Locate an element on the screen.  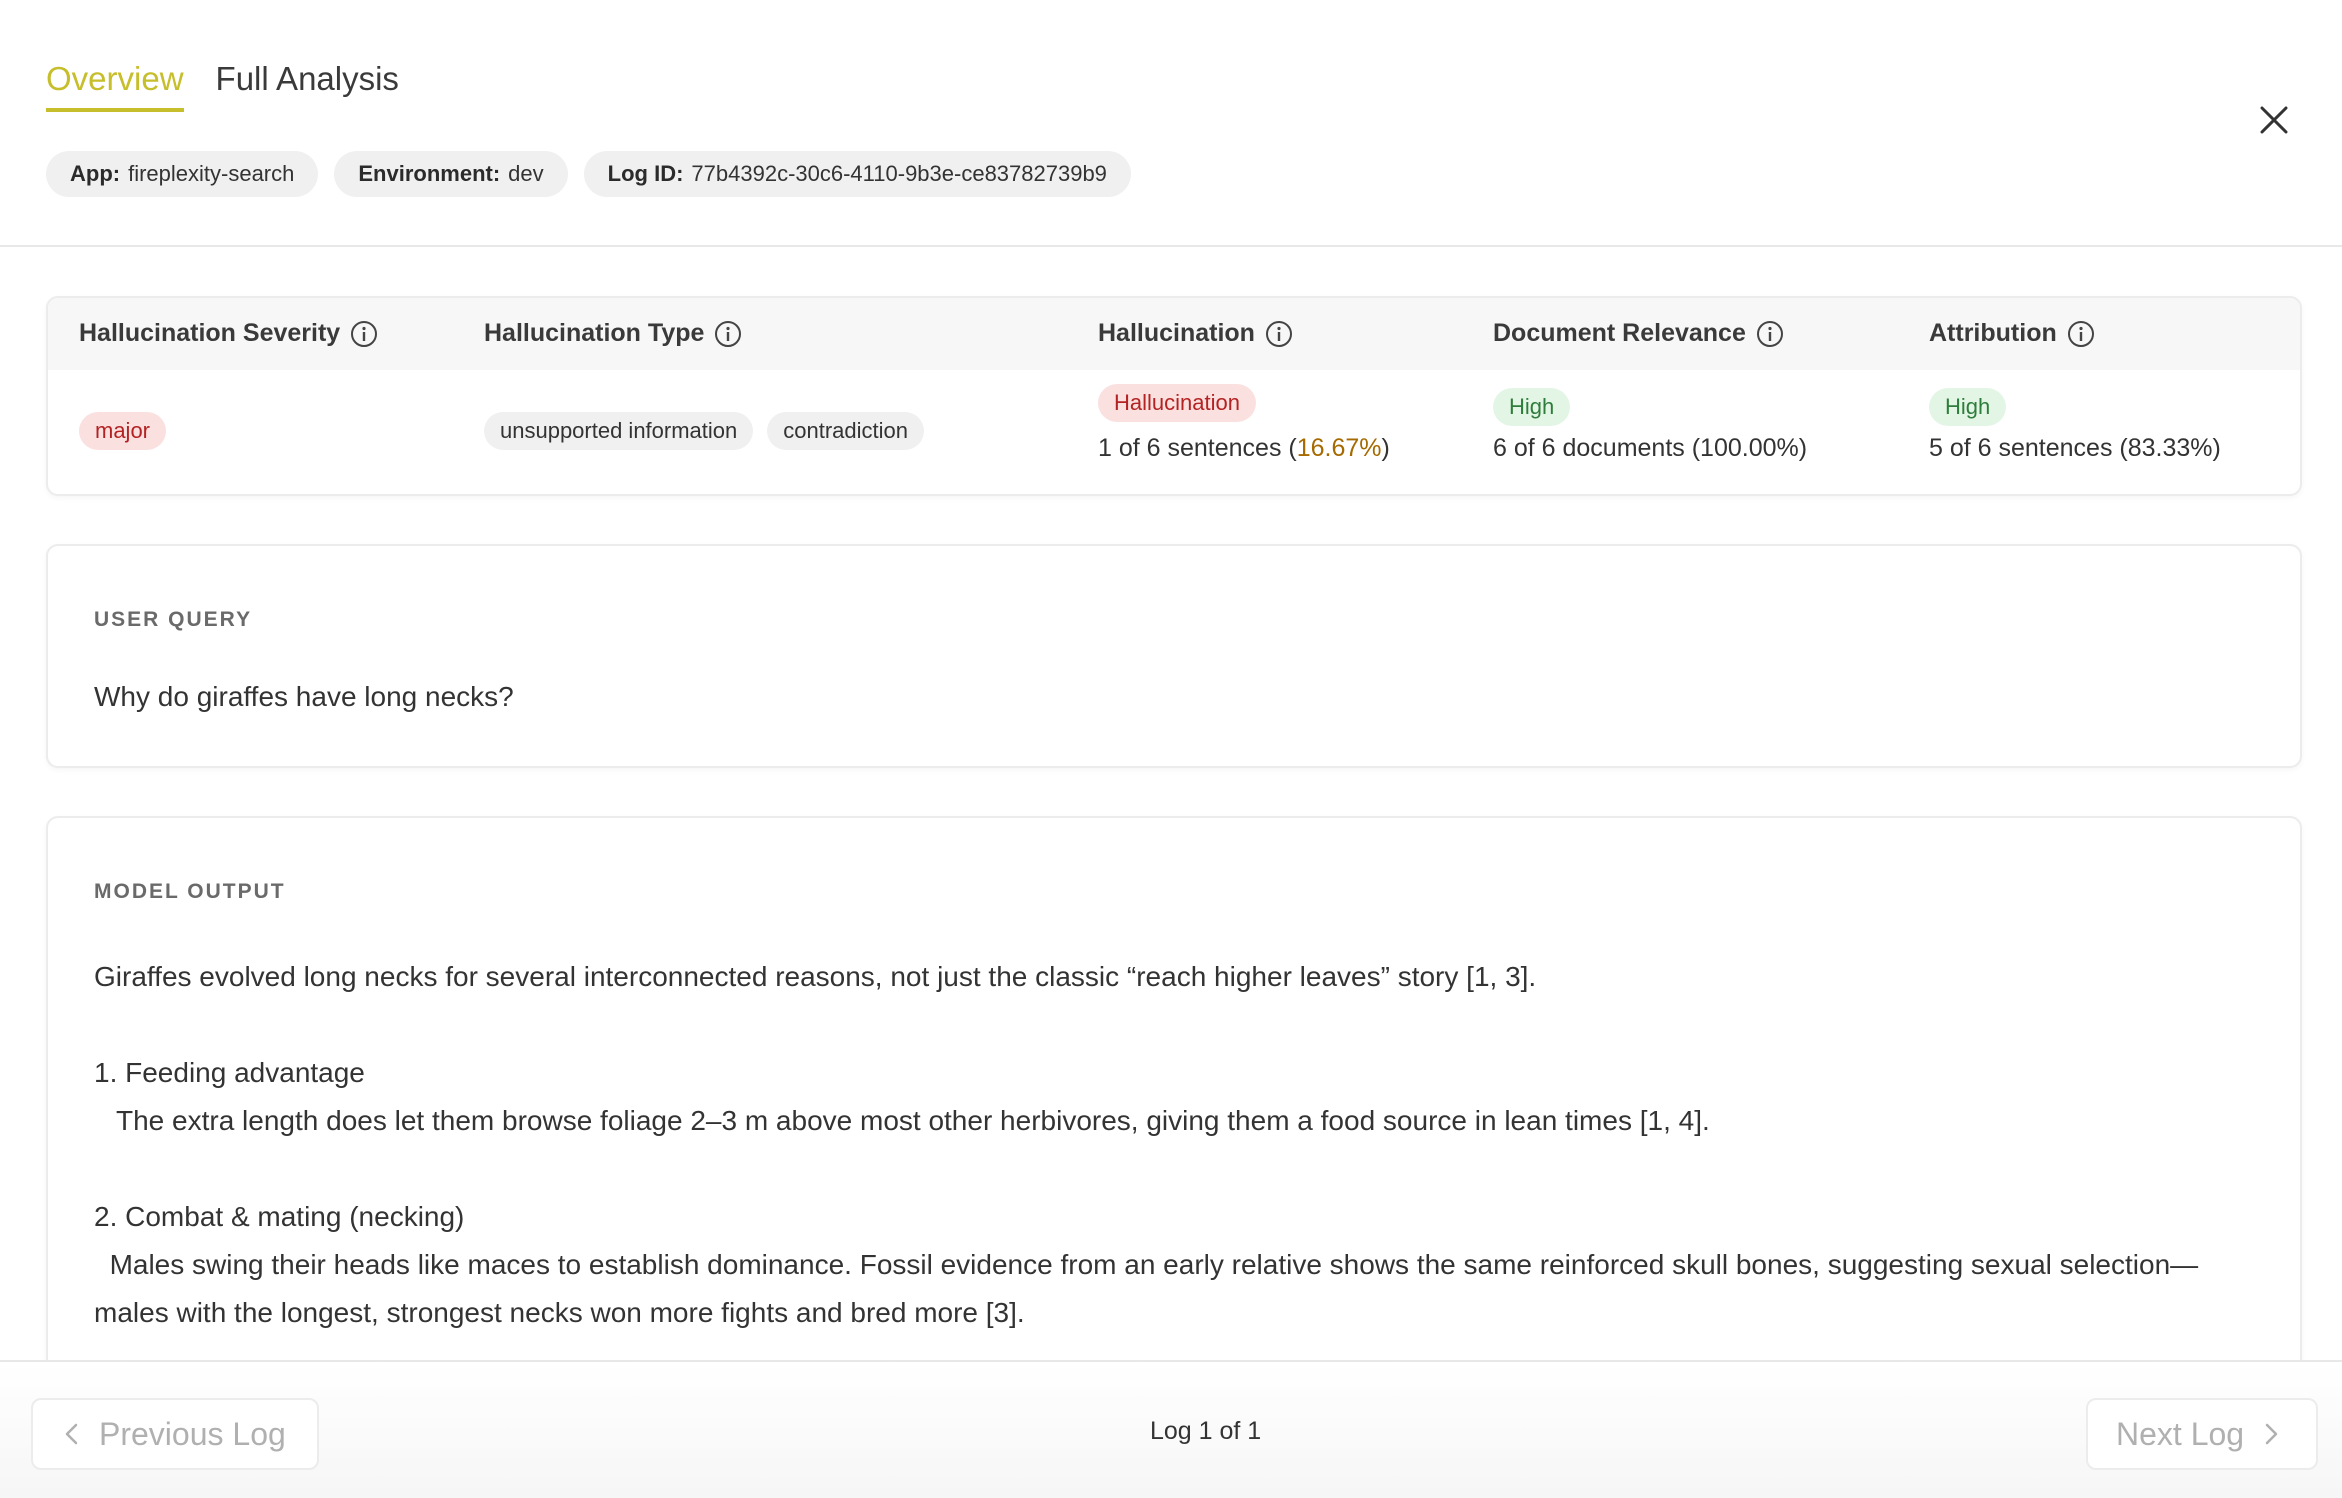
output-item-heading: 2. Combat & mating (necking) is located at coordinates (279, 1216).